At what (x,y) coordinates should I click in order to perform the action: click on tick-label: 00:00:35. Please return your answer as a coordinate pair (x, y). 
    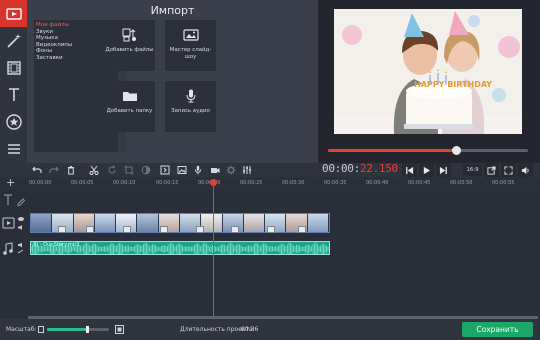
    Looking at the image, I should click on (335, 183).